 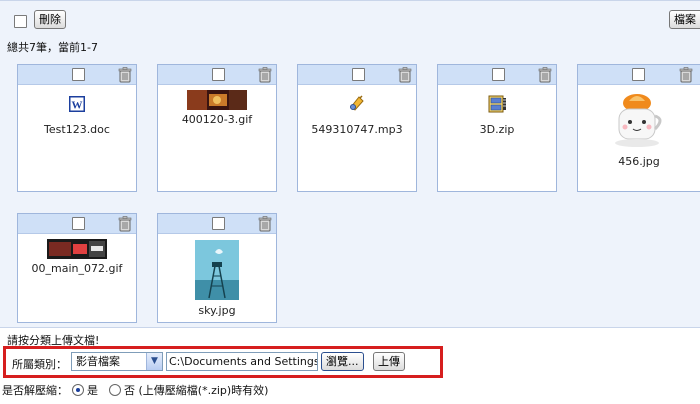 I want to click on file-card: 3D.zip, so click(x=497, y=128).